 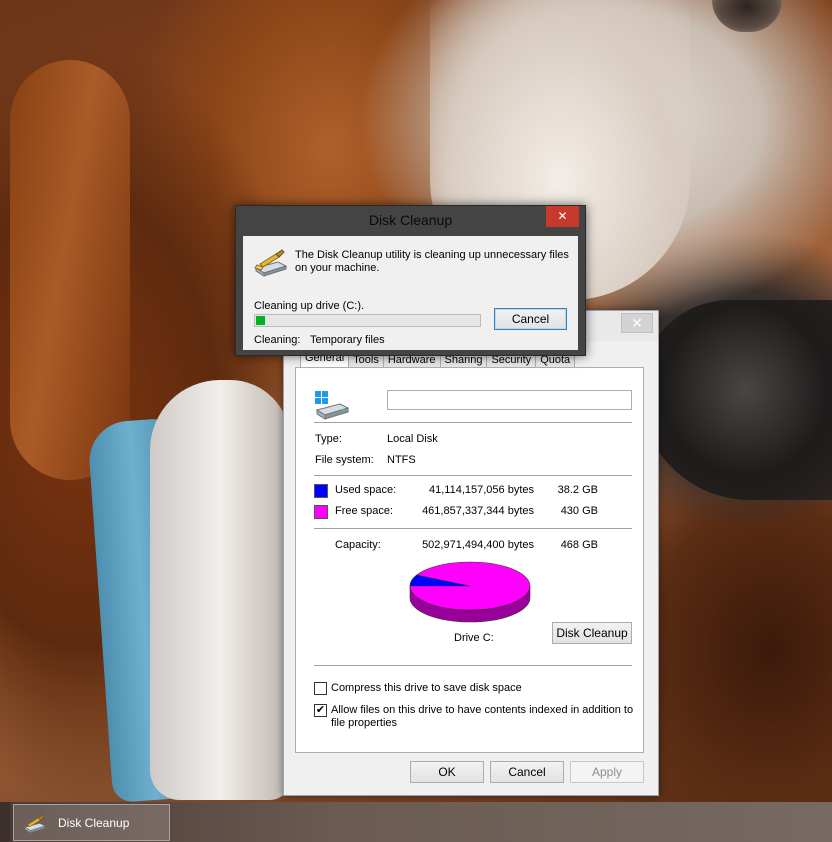 I want to click on dialog-title: Disk Cleanup, so click(x=410, y=220).